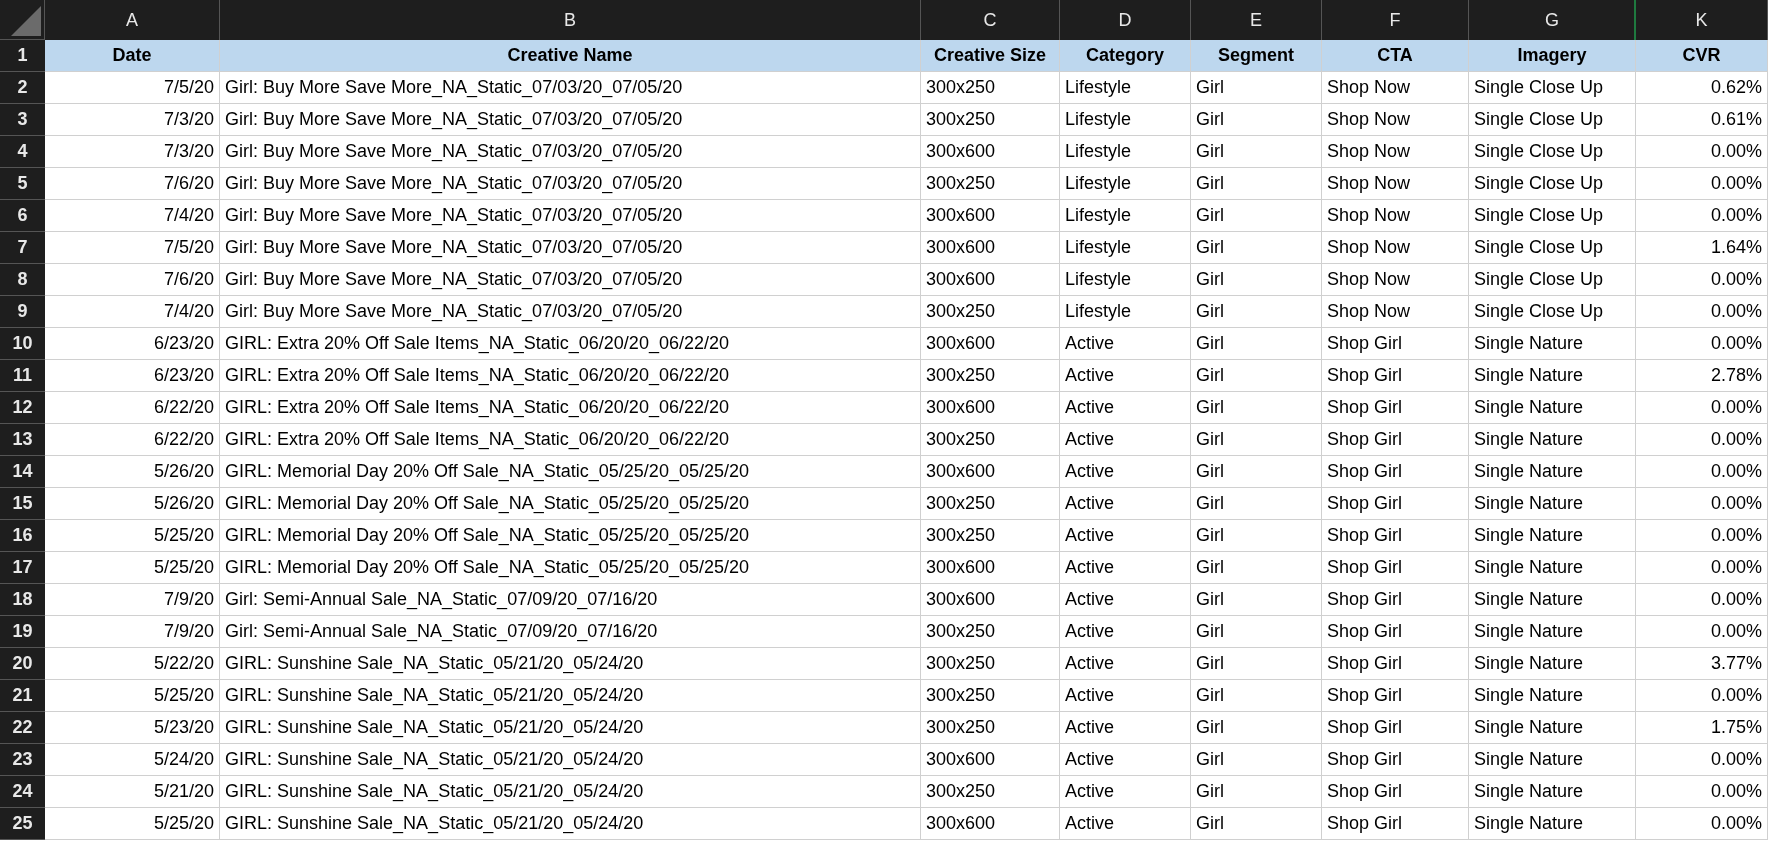  Describe the element at coordinates (1395, 20) in the screenshot. I see `column-header: F` at that location.